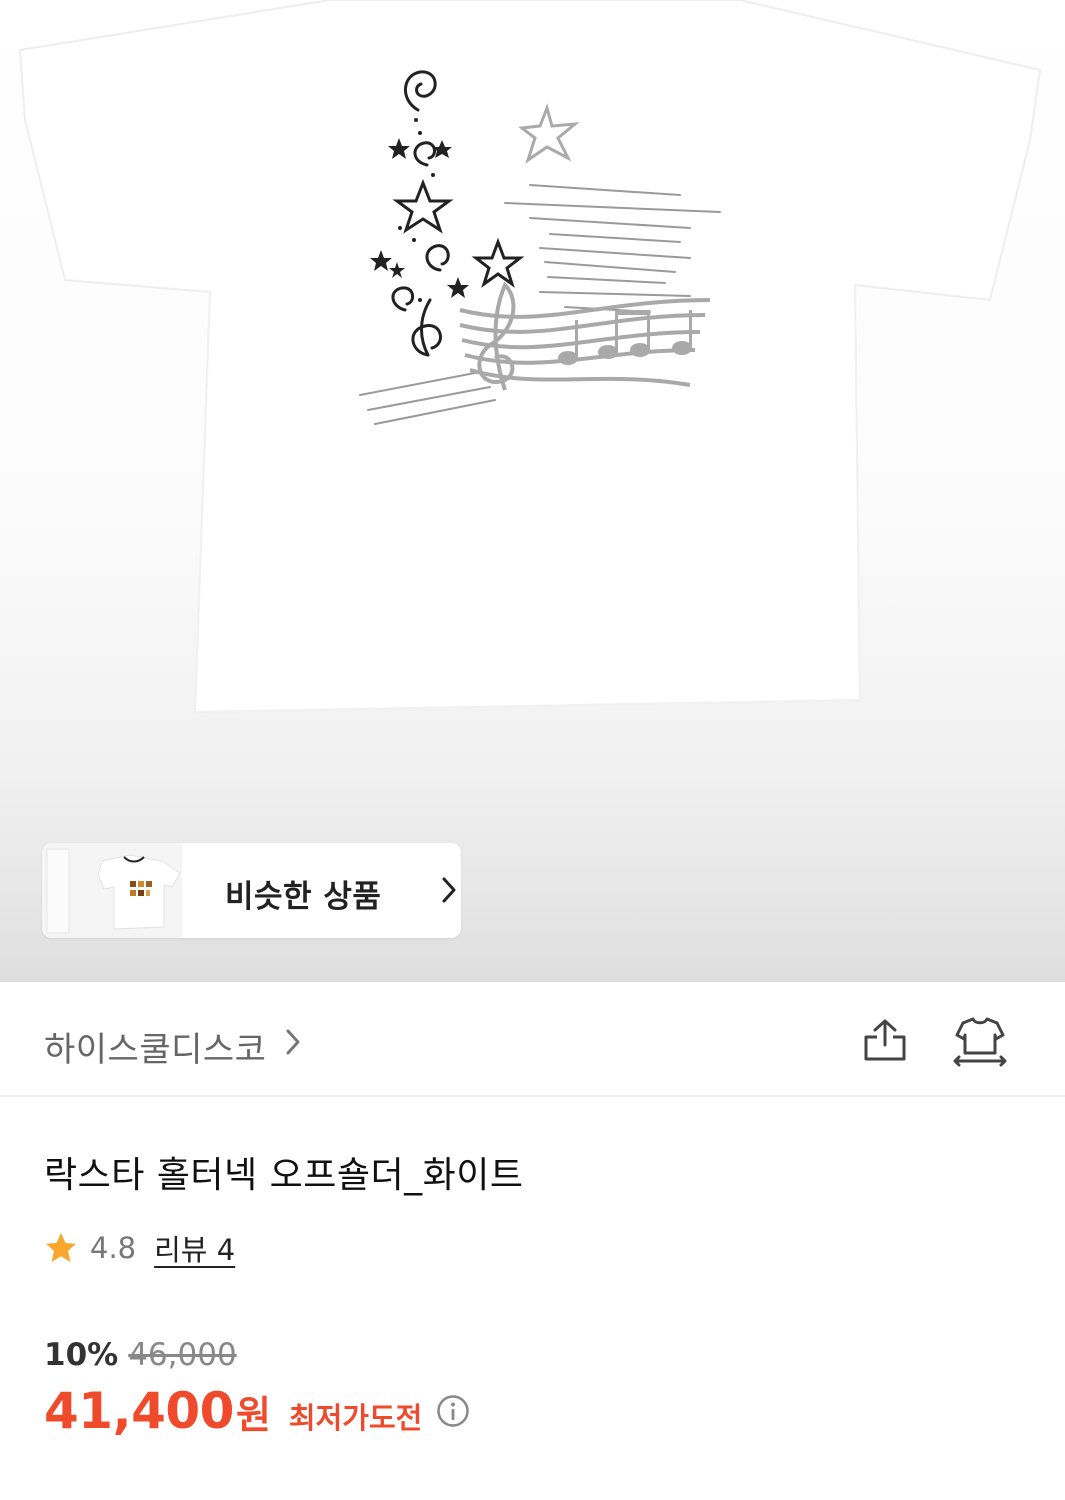 The width and height of the screenshot is (1065, 1500). What do you see at coordinates (155, 1046) in the screenshot?
I see `brand-link: 하이스쿨디스코` at bounding box center [155, 1046].